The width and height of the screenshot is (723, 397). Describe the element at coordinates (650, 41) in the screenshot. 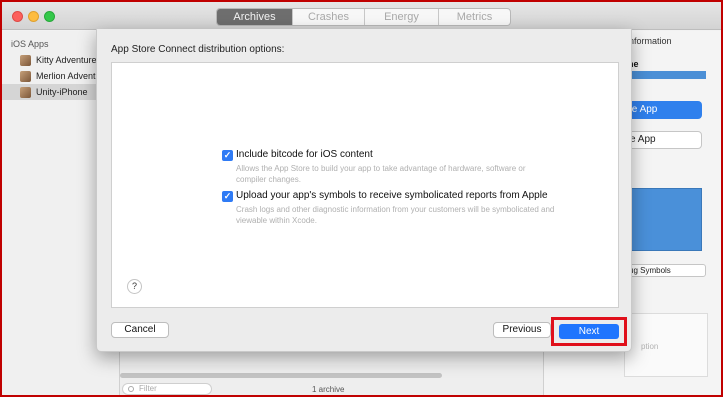

I see `info-section-label: nformation` at that location.